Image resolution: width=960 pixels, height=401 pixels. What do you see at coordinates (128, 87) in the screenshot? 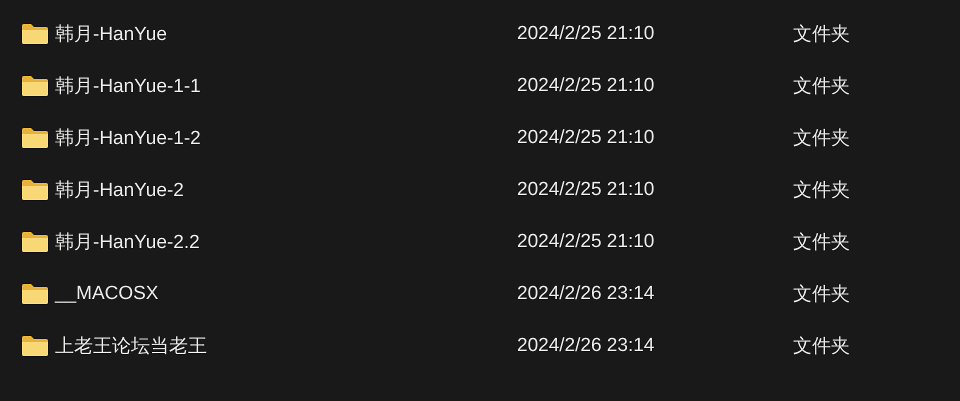
I see `file-name: 韩月-HanYue-1-1` at bounding box center [128, 87].